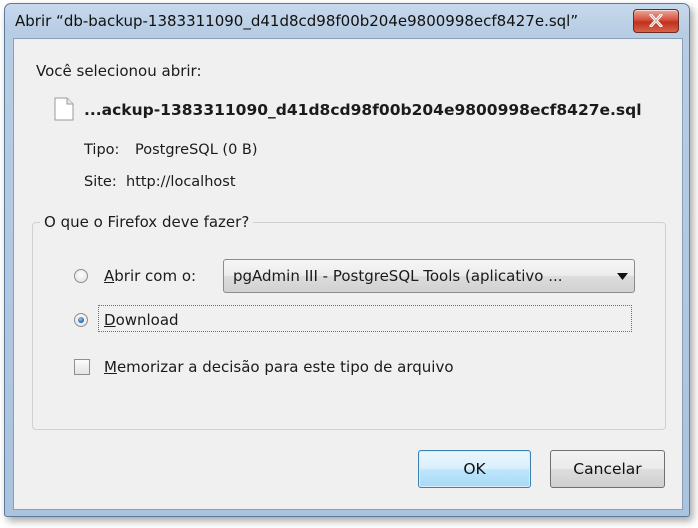  What do you see at coordinates (110, 367) in the screenshot?
I see `remember-mnemonic: M` at bounding box center [110, 367].